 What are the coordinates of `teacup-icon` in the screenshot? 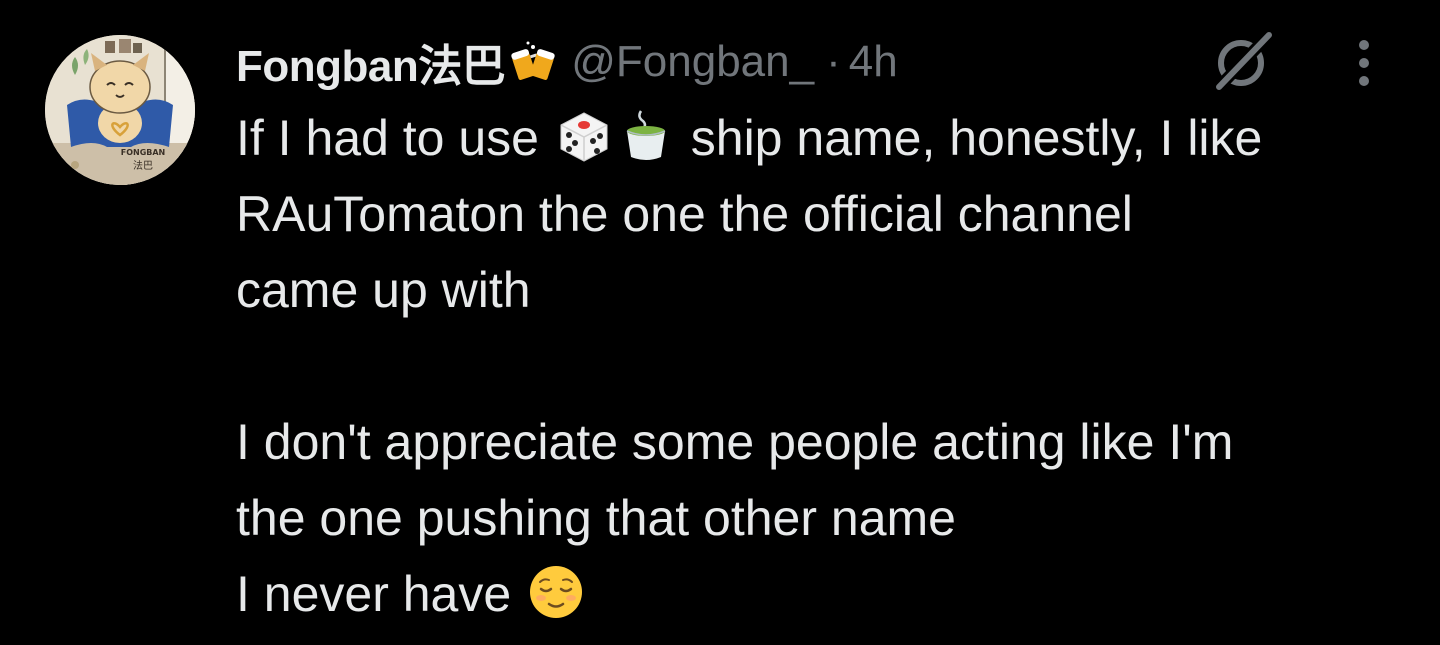 It's located at (646, 136).